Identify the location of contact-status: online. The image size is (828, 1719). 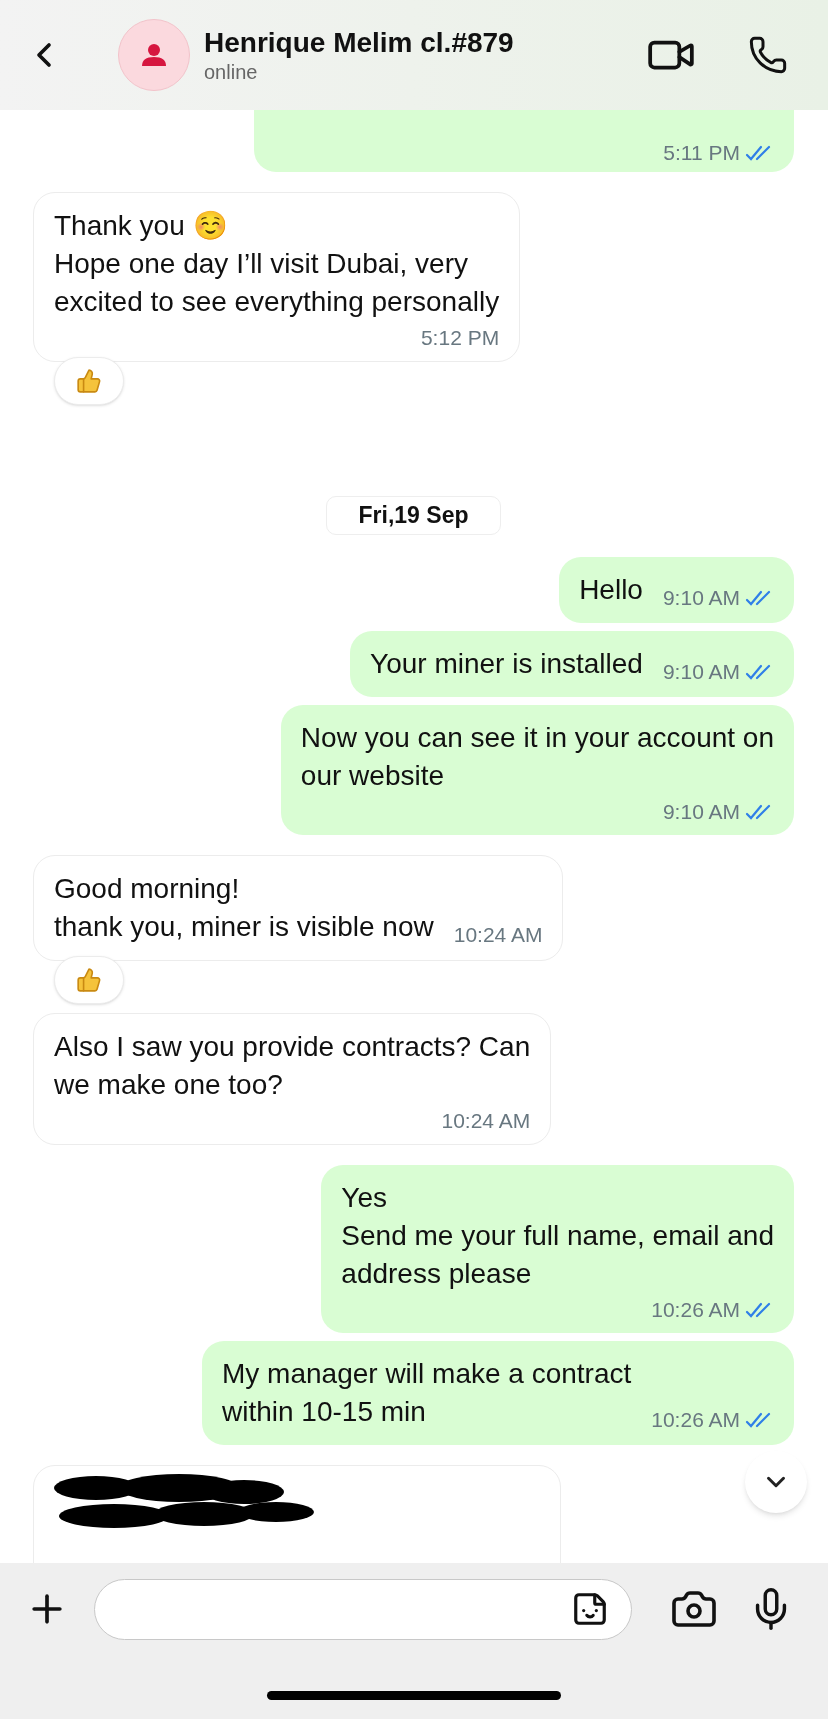
(231, 72).